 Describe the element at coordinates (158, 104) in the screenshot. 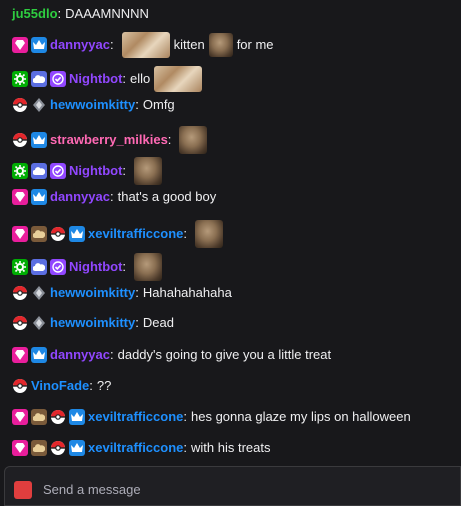

I see `message-text: Omfg` at that location.